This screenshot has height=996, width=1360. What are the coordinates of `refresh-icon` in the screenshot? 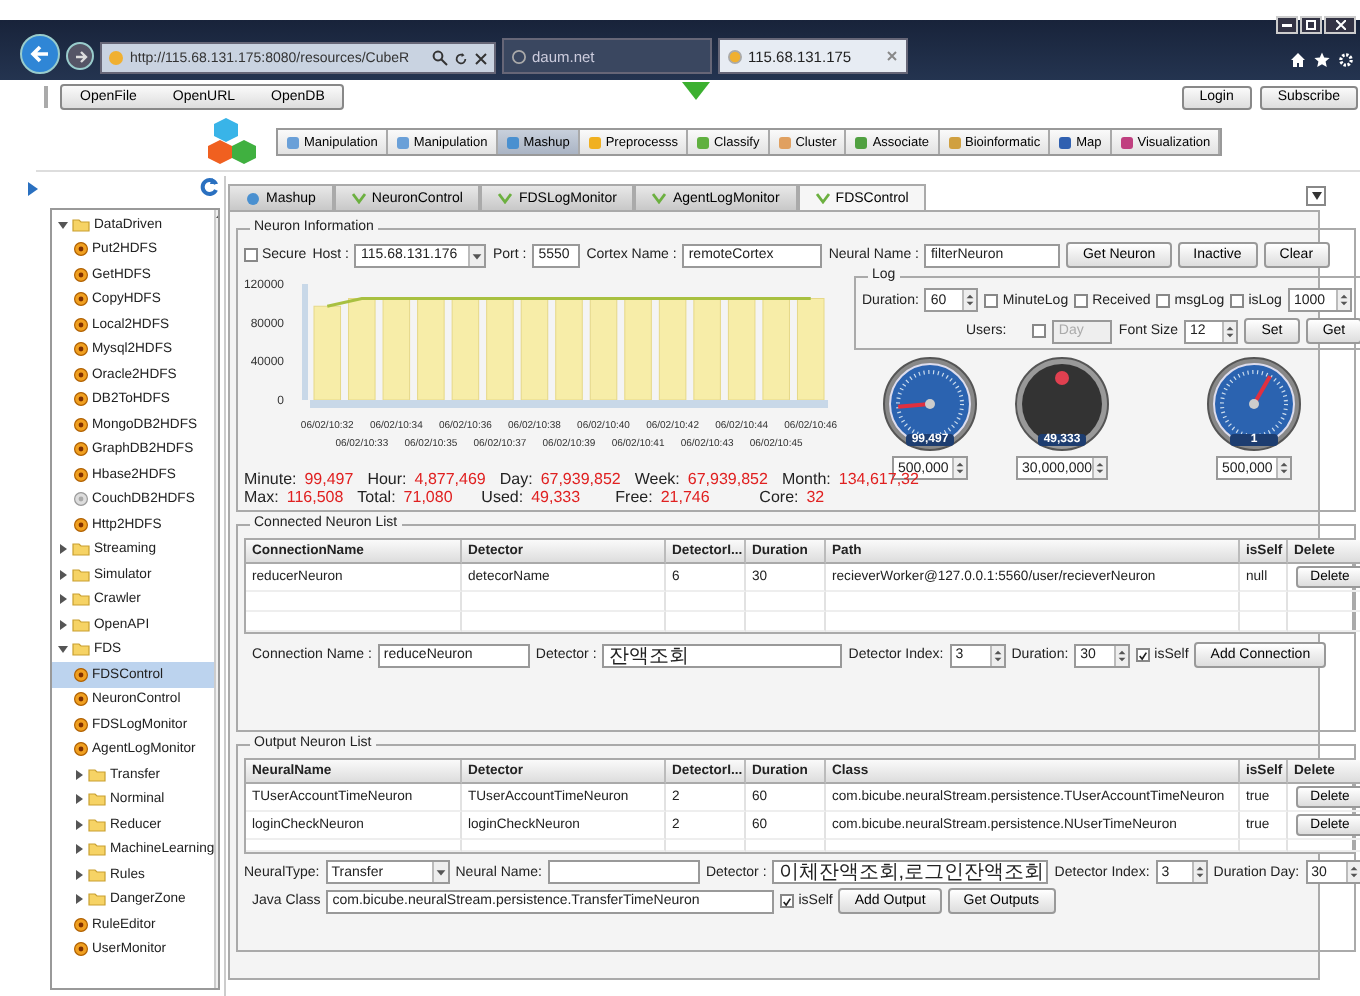 It's located at (210, 187).